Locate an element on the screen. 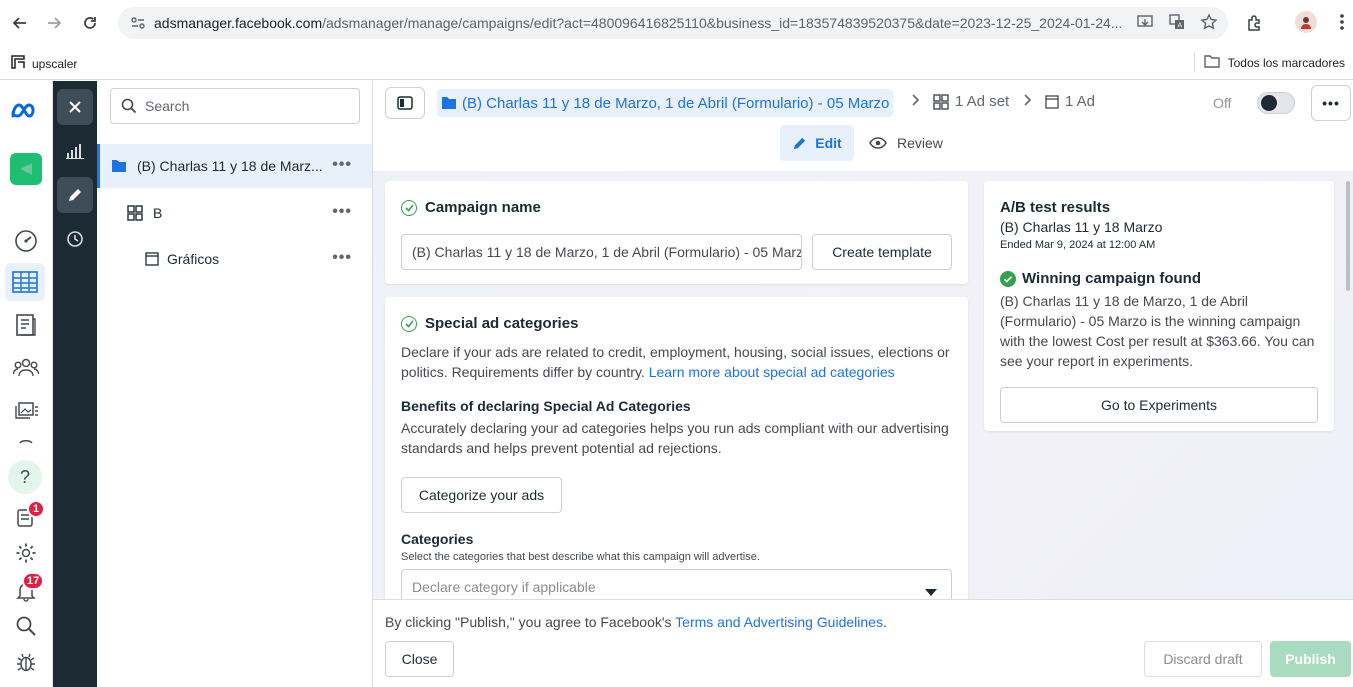 The image size is (1353, 687). chevron-right-icon is located at coordinates (1028, 101).